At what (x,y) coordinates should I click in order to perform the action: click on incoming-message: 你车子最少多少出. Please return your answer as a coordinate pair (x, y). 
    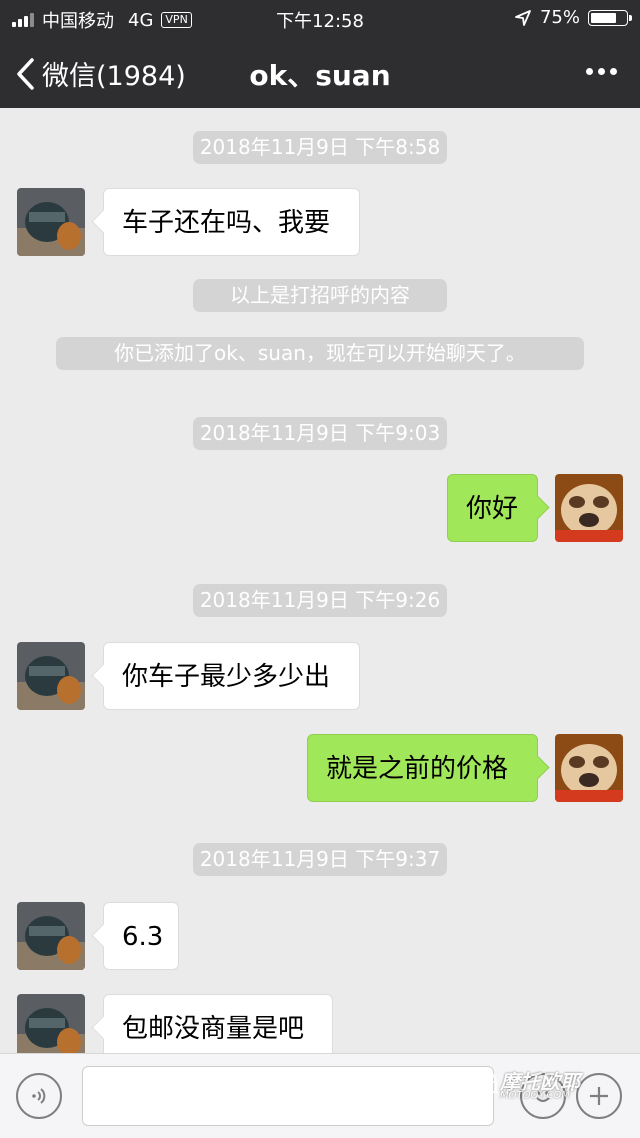
    Looking at the image, I should click on (231, 676).